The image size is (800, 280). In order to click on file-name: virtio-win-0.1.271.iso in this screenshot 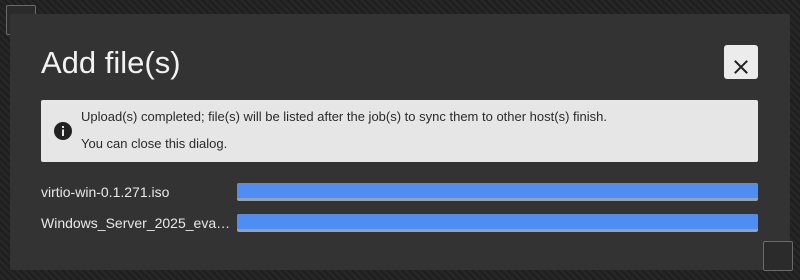, I will do `click(105, 192)`.